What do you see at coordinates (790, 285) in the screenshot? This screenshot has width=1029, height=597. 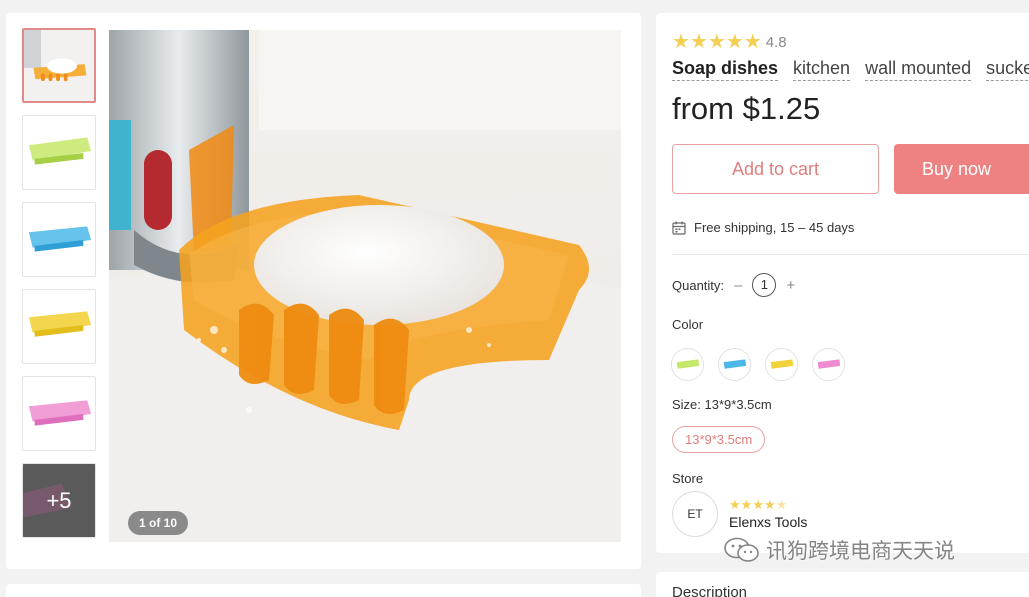 I see `quantity-increase-button: +` at bounding box center [790, 285].